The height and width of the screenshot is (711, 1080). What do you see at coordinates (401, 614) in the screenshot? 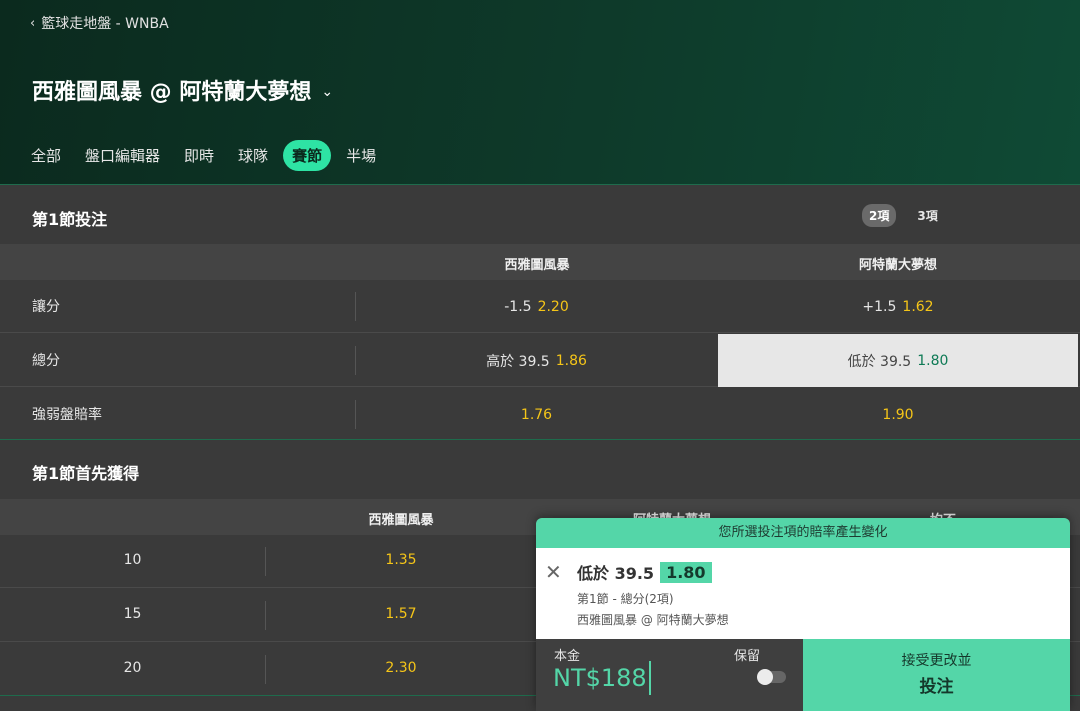
I see `odds-button-home: 1.57` at bounding box center [401, 614].